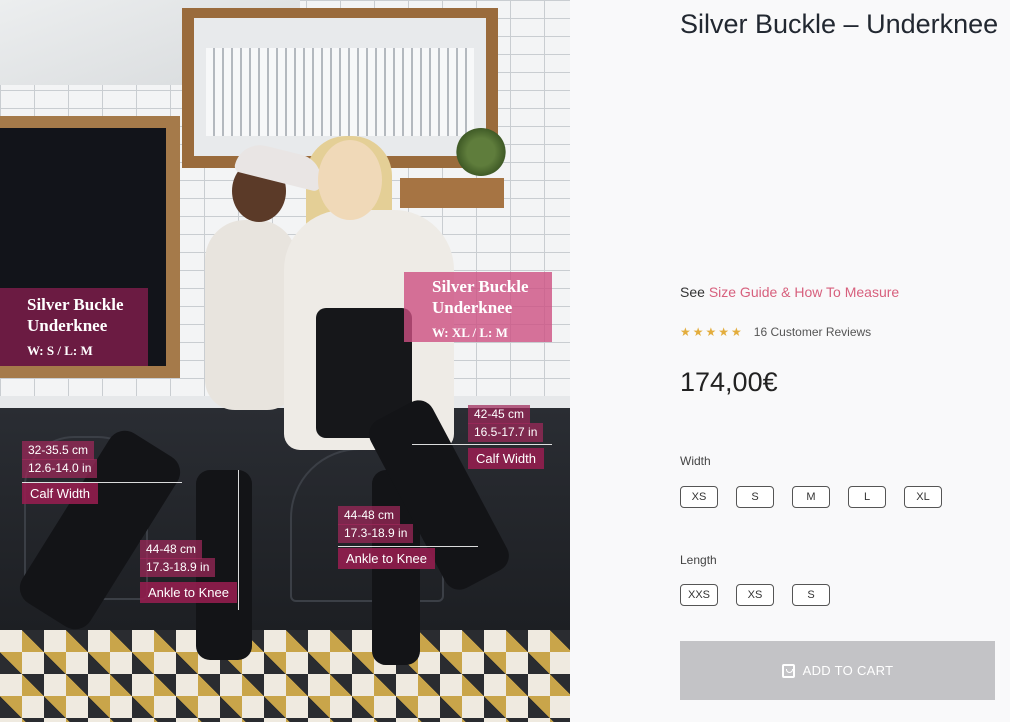 Image resolution: width=1010 pixels, height=722 pixels. What do you see at coordinates (60, 350) in the screenshot?
I see `left-size-line: W: S / L: M` at bounding box center [60, 350].